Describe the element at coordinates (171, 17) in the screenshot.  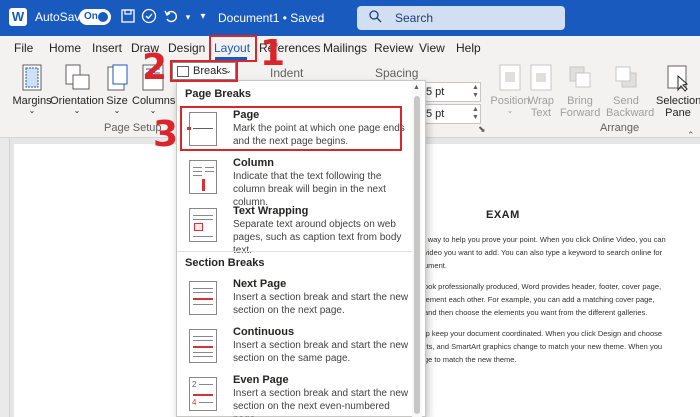
I see `undo-icon` at that location.